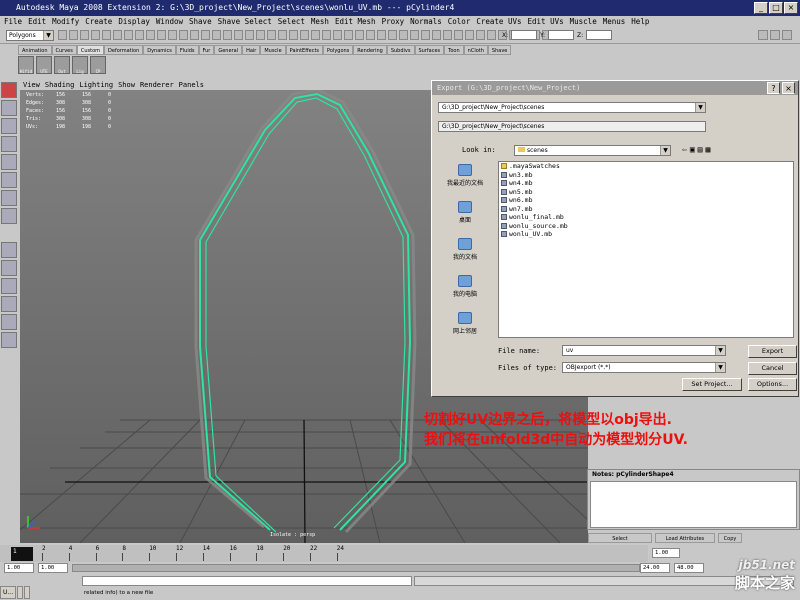 This screenshot has height=600, width=800. Describe the element at coordinates (134, 22) in the screenshot. I see `menu-item: Display` at that location.